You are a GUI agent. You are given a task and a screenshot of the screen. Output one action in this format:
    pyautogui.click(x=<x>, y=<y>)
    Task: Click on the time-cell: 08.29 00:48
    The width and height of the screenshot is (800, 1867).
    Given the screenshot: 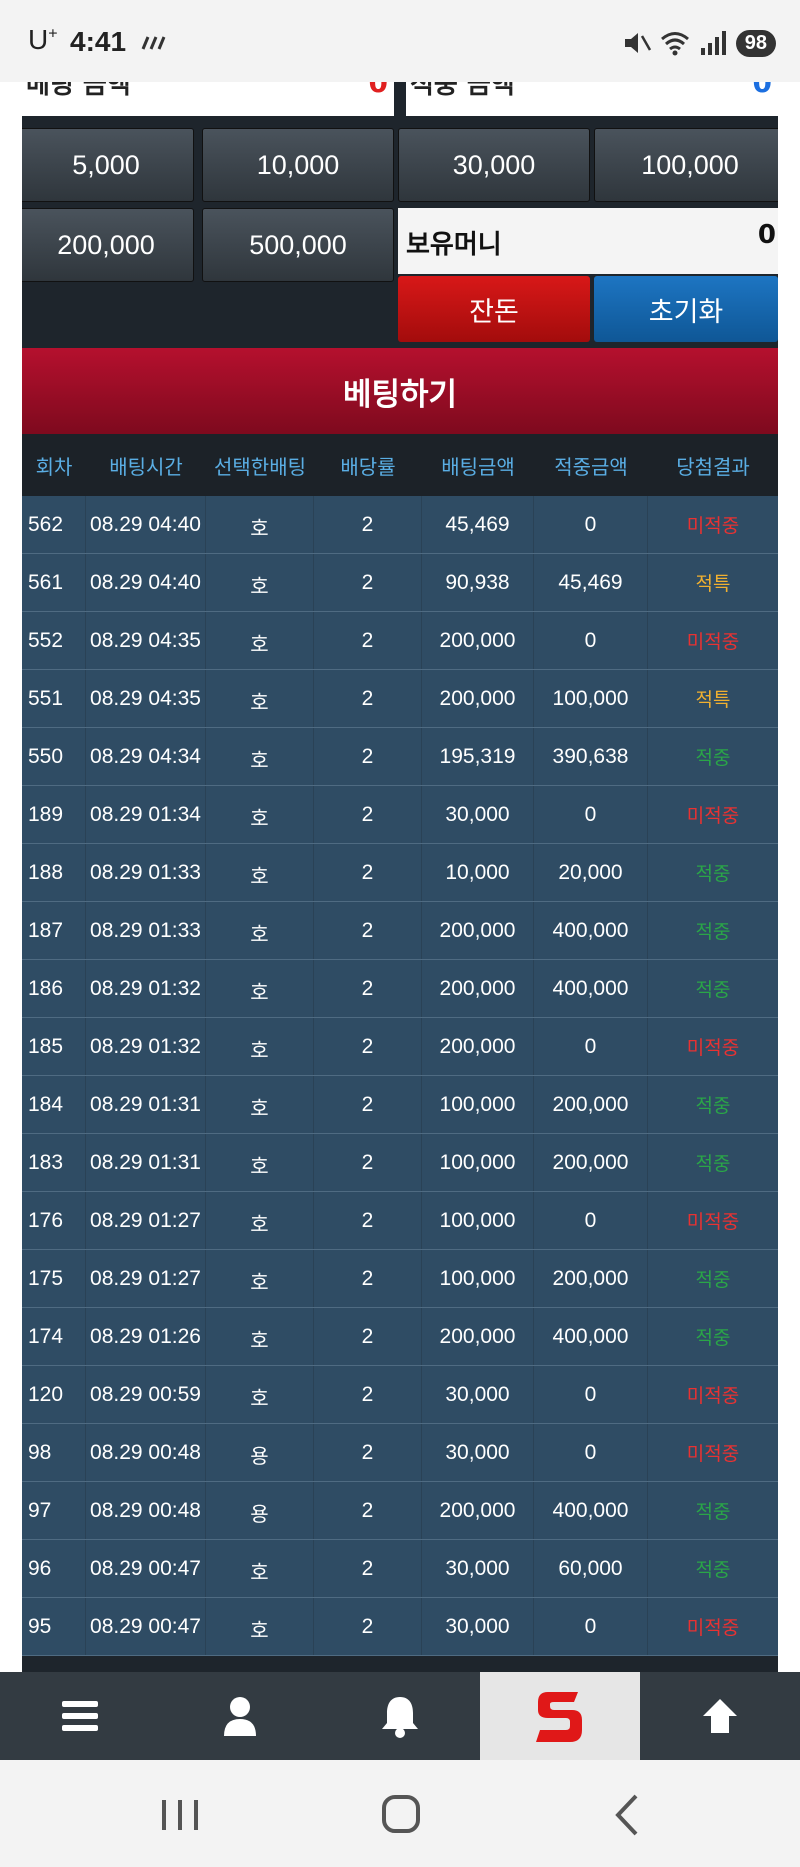 What is the action you would take?
    pyautogui.click(x=146, y=1510)
    